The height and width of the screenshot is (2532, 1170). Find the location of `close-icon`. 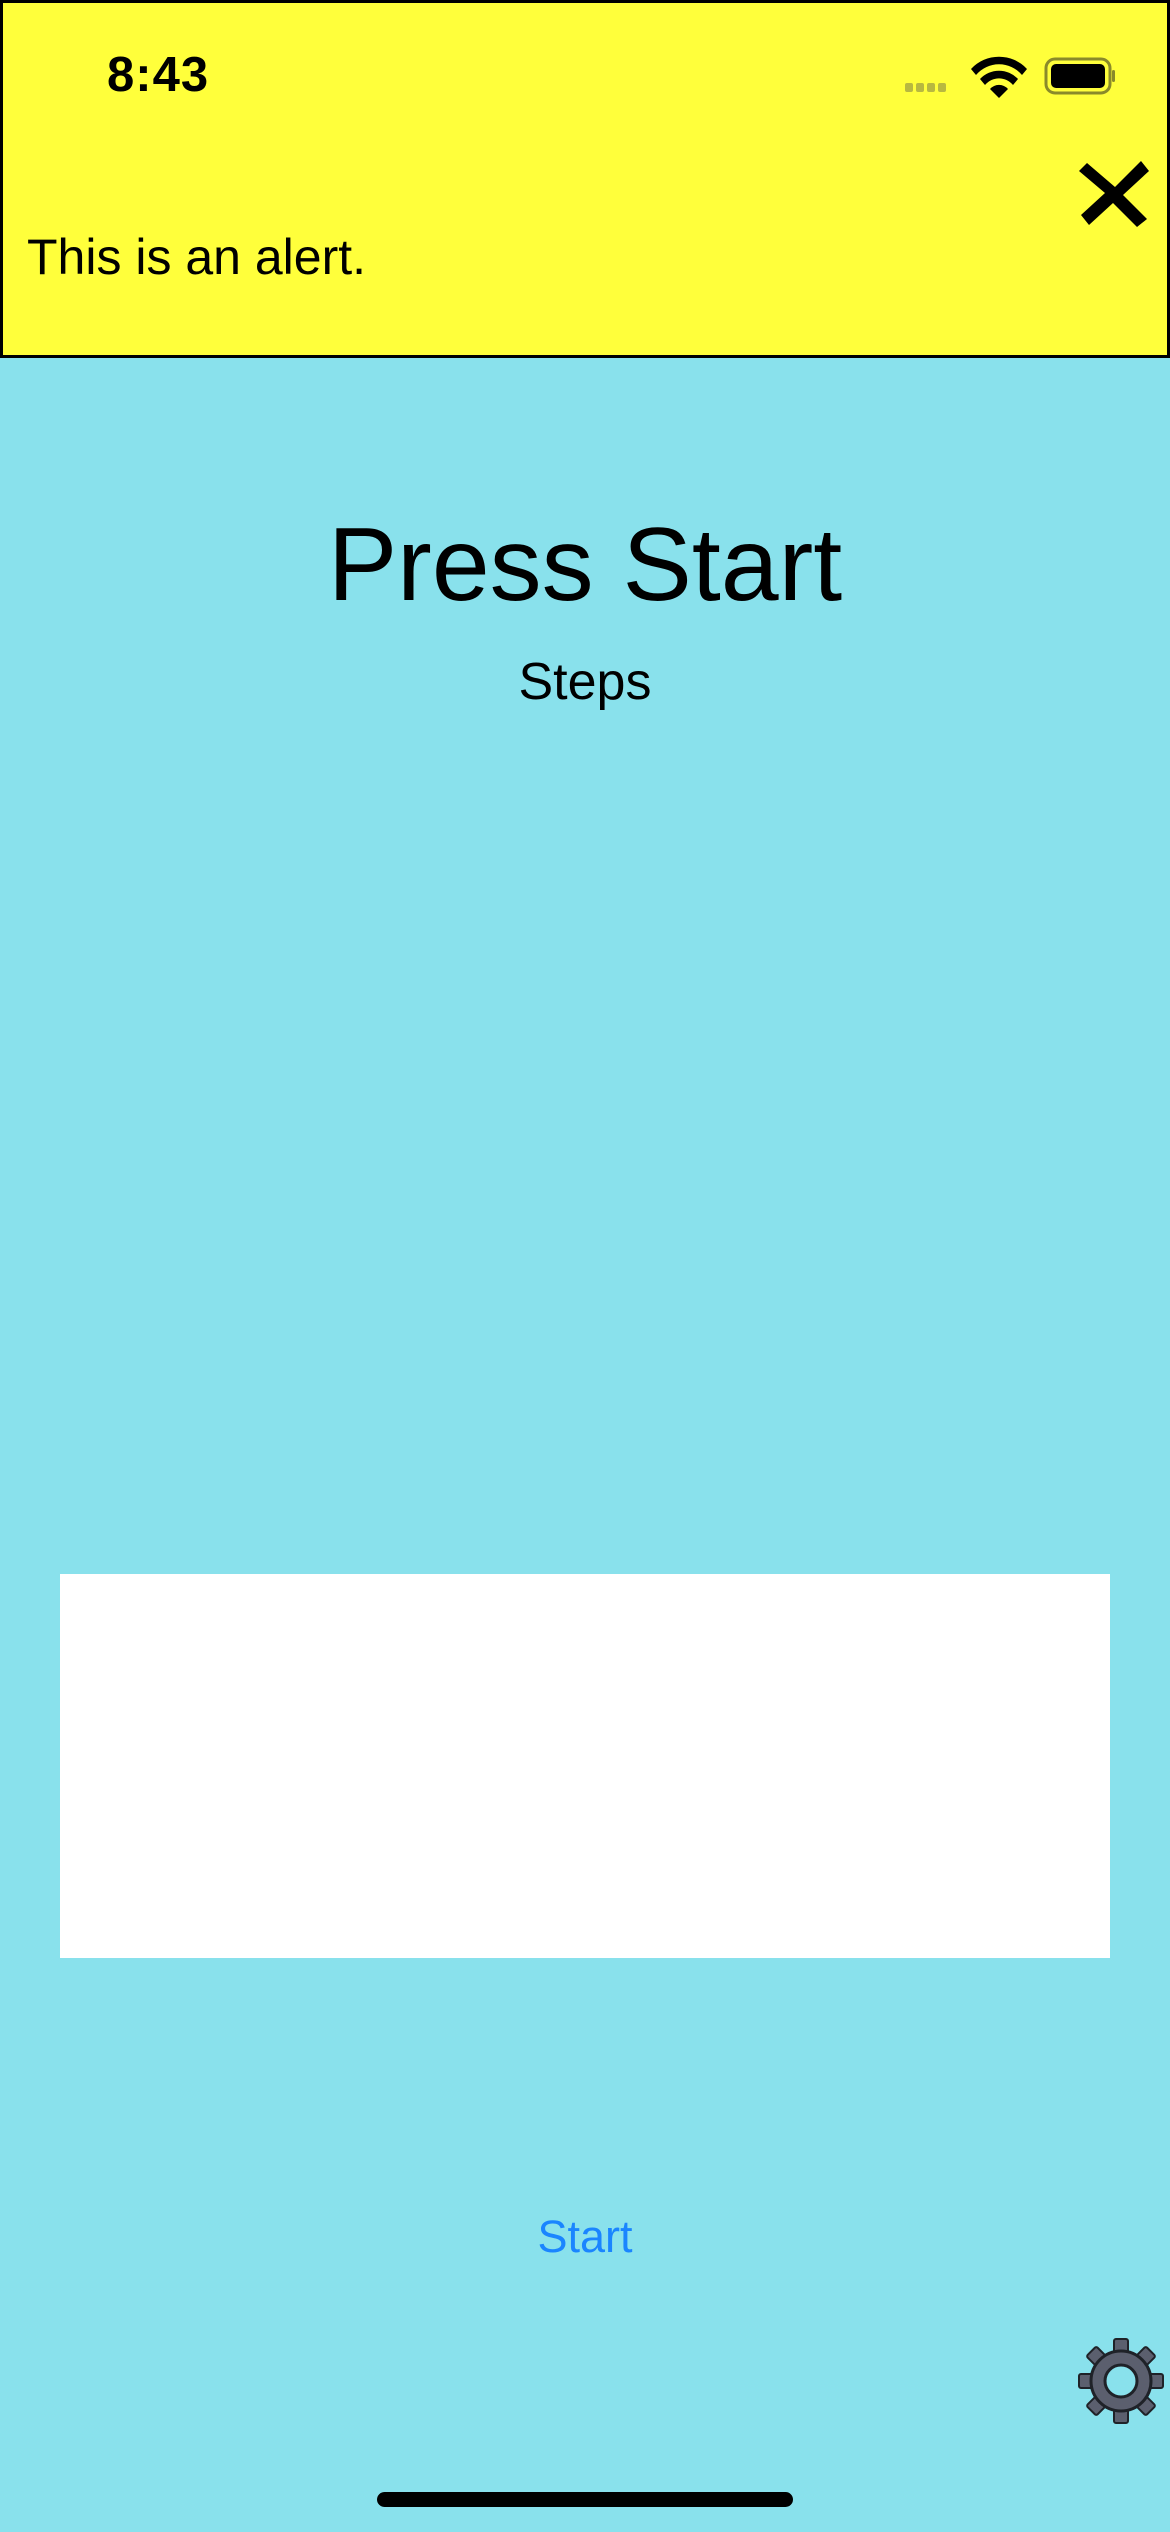

close-icon is located at coordinates (1115, 193).